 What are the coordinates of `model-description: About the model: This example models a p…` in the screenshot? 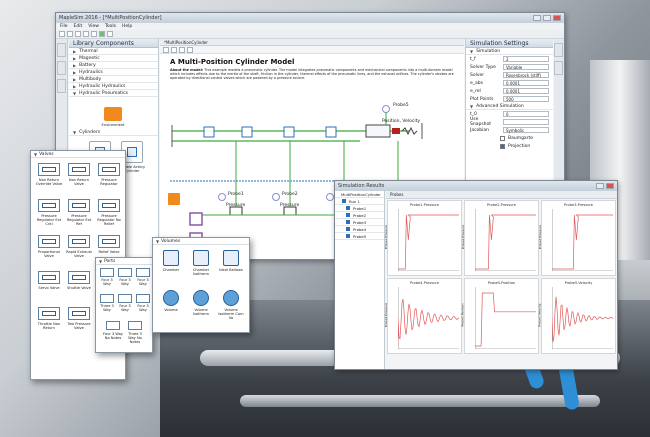 It's located at (312, 74).